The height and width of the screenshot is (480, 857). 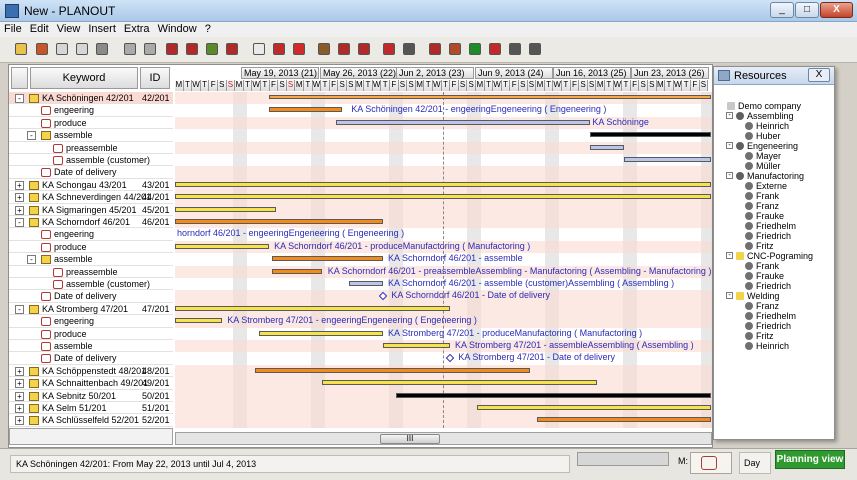 I want to click on menu-help: ?, so click(x=208, y=29).